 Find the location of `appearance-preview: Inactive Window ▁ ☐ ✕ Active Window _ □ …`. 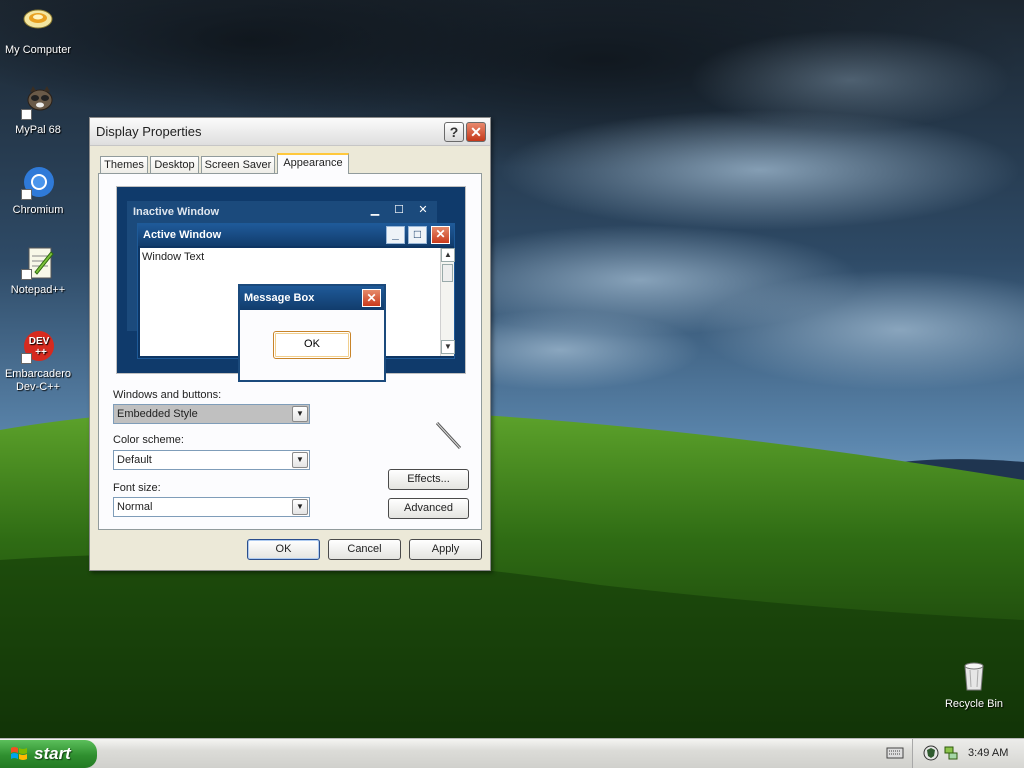

appearance-preview: Inactive Window ▁ ☐ ✕ Active Window _ □ … is located at coordinates (291, 284).